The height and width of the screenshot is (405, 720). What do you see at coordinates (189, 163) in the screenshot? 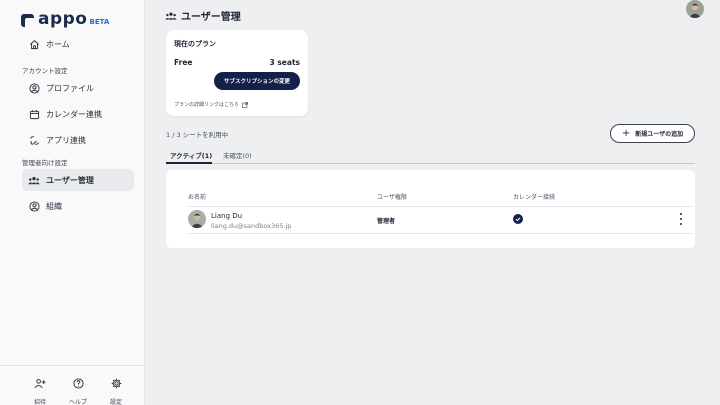
I see `active-tab-indicator` at bounding box center [189, 163].